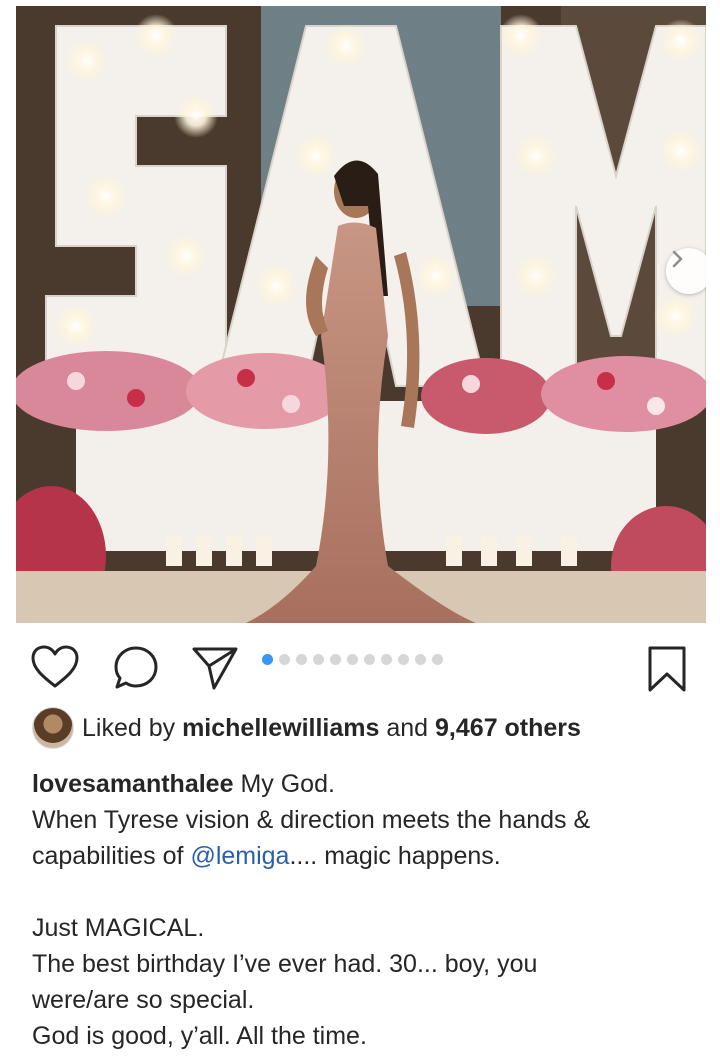  Describe the element at coordinates (133, 784) in the screenshot. I see `caption-username: lovesamanthalee` at that location.